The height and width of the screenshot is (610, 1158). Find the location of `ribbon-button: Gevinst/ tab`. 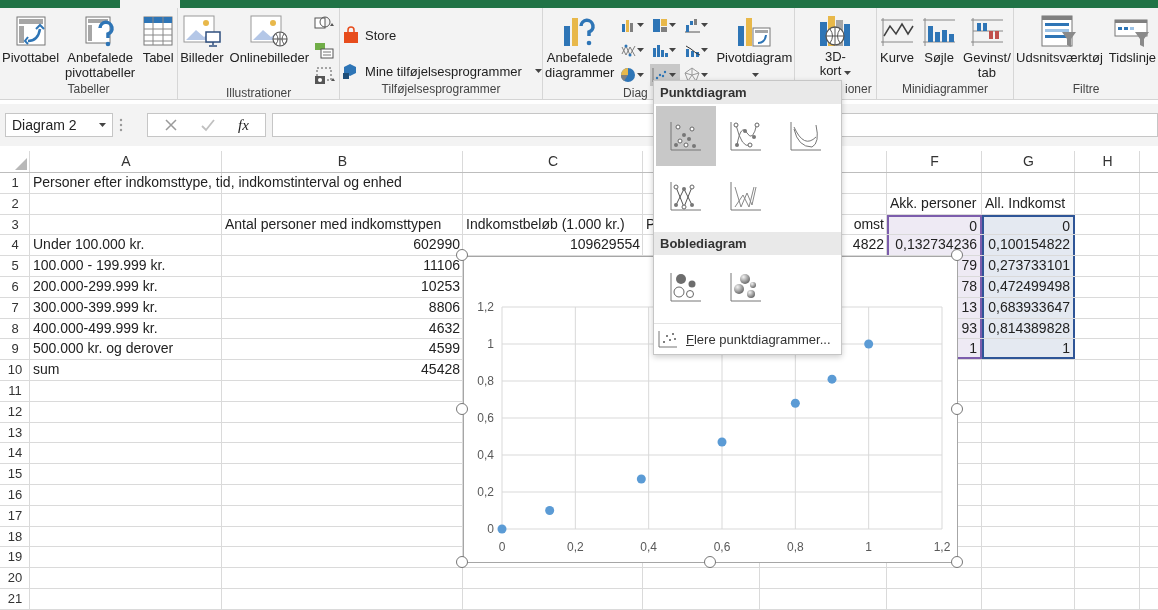

ribbon-button: Gevinst/ tab is located at coordinates (987, 47).